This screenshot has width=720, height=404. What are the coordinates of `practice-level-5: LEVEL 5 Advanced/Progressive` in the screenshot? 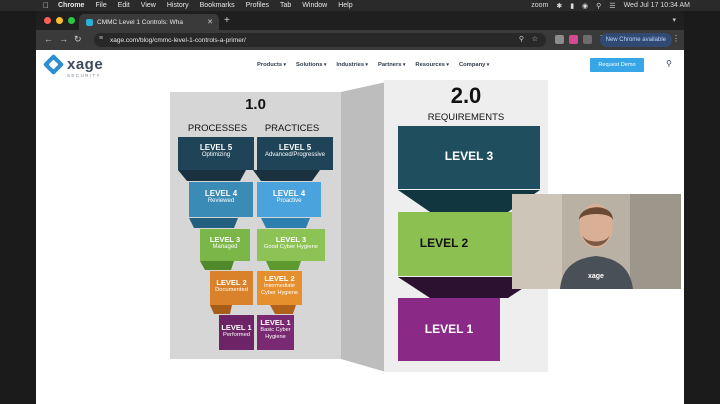 It's located at (295, 153).